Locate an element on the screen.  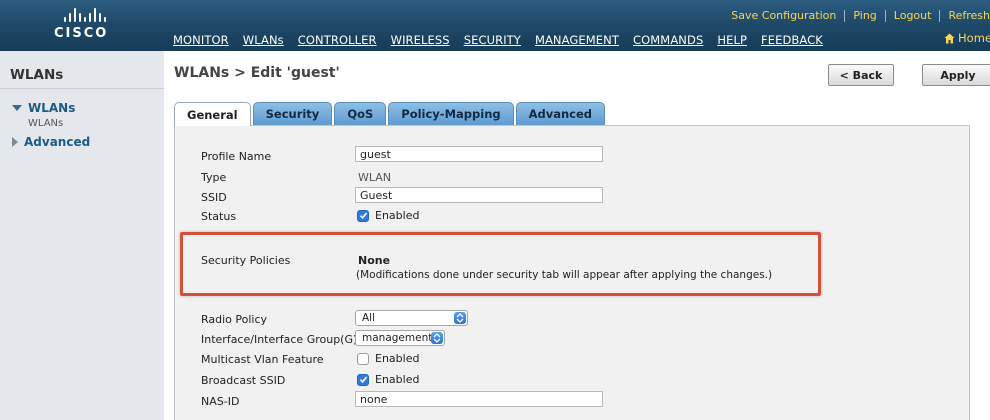
sidebar: WLANs WLANs WLANs Advanced is located at coordinates (82, 235).